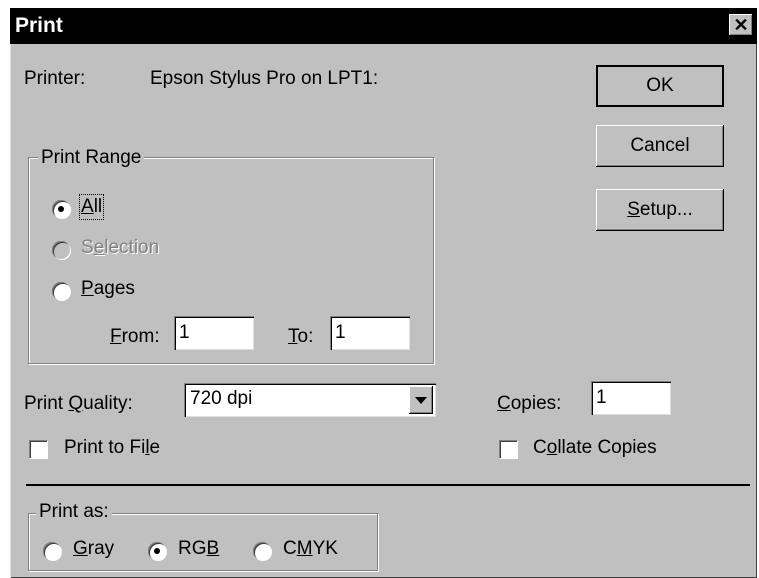  I want to click on radio-rgb, so click(157, 551).